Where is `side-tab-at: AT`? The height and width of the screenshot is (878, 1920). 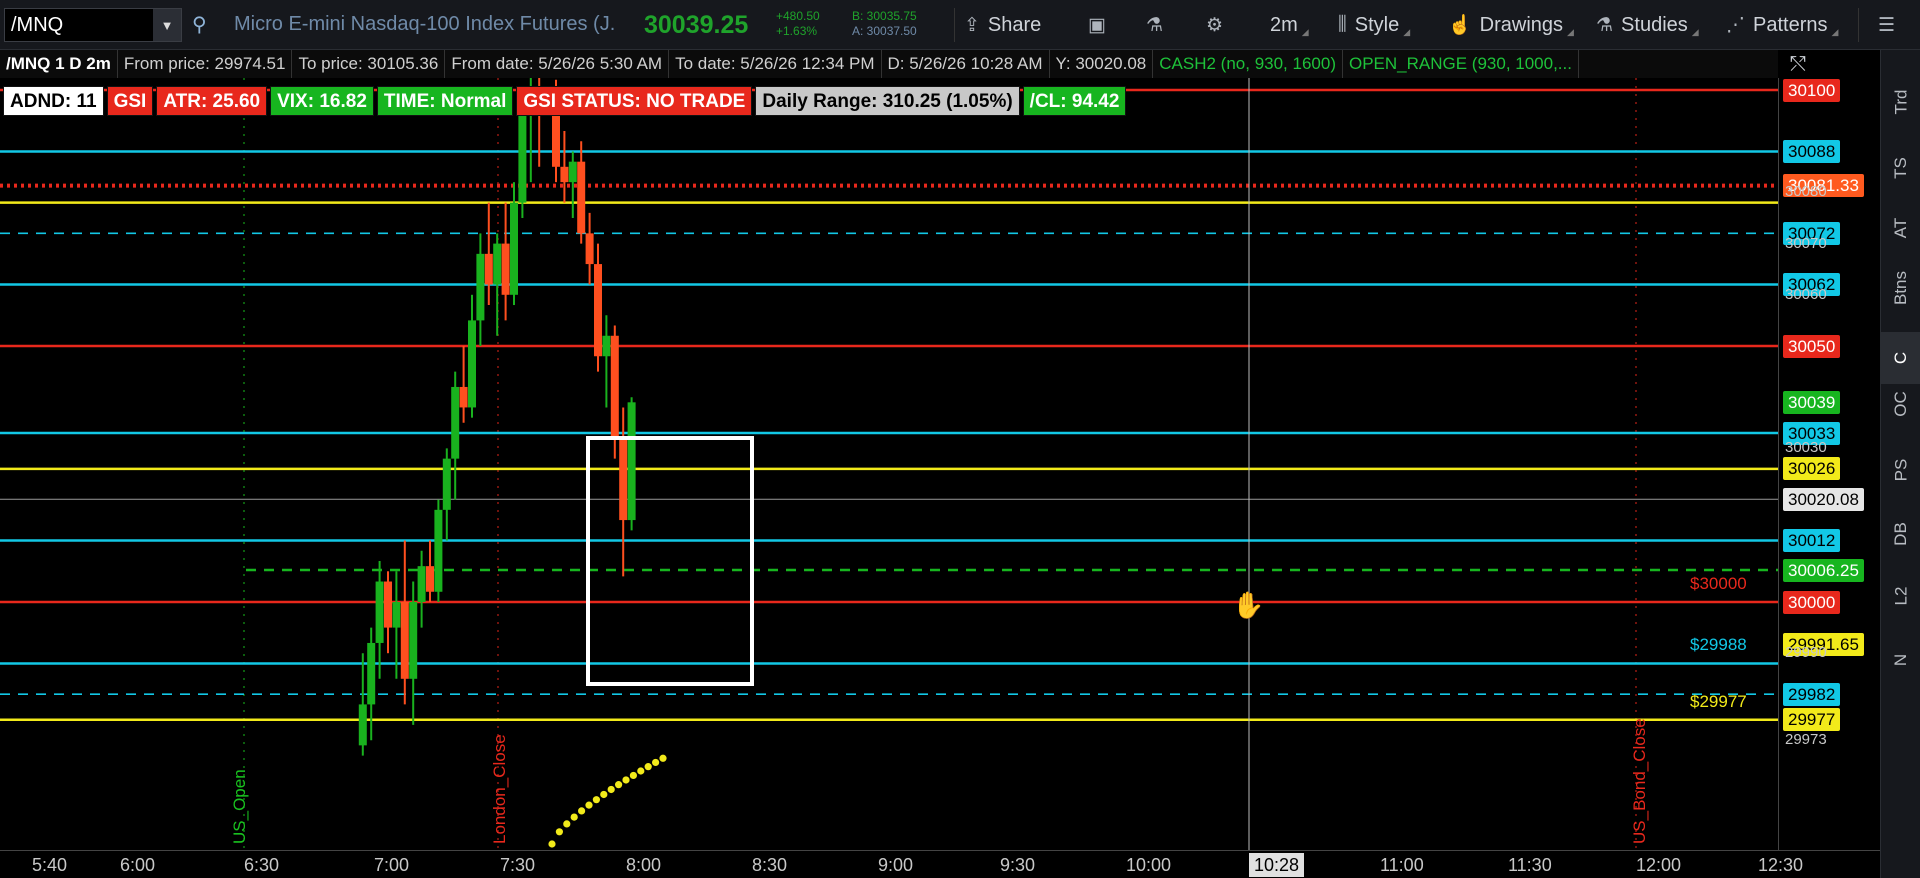 side-tab-at: AT is located at coordinates (1900, 228).